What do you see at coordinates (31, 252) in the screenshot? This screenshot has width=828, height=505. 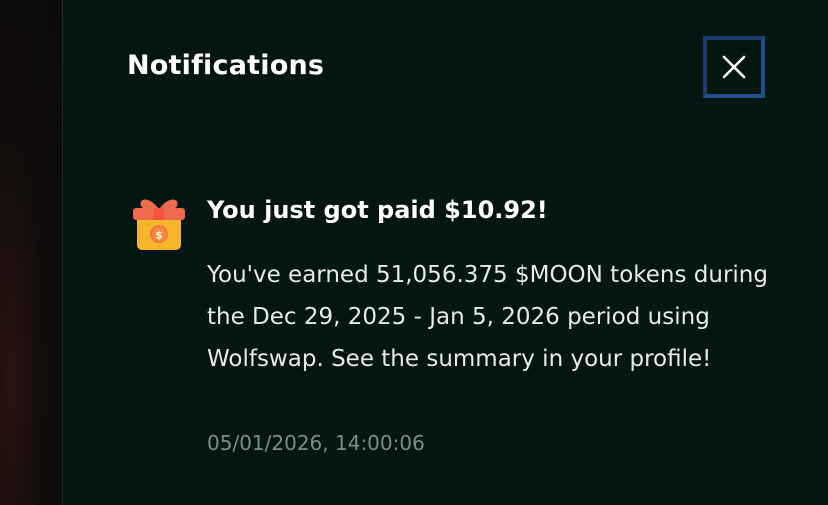 I see `page-backdrop` at bounding box center [31, 252].